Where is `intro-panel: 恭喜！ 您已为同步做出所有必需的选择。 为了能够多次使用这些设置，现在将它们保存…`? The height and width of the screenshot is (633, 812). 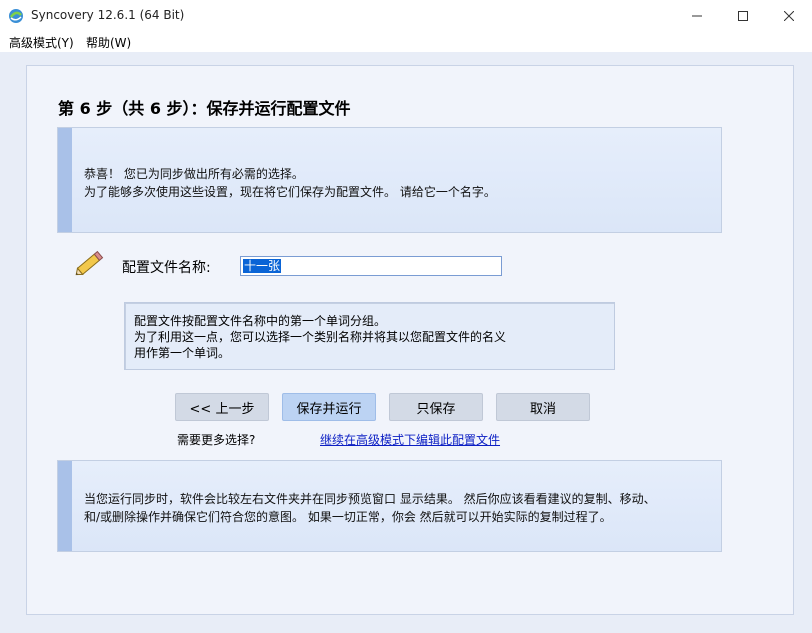 intro-panel: 恭喜！ 您已为同步做出所有必需的选择。 为了能够多次使用这些设置，现在将它们保存… is located at coordinates (389, 180).